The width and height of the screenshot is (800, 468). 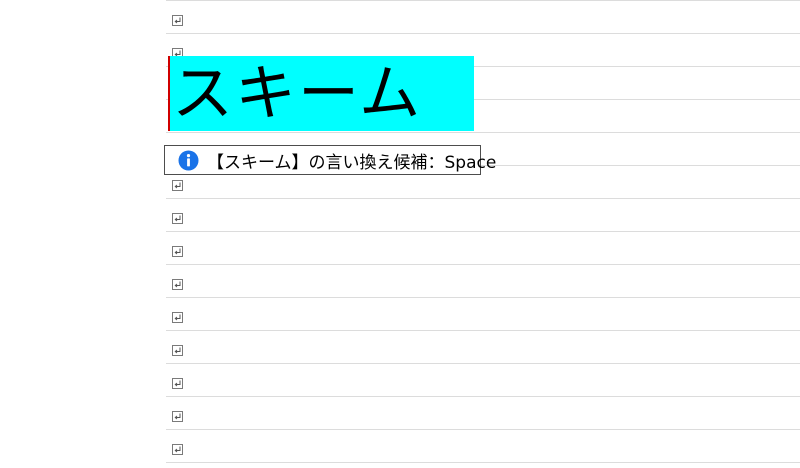 What do you see at coordinates (321, 93) in the screenshot?
I see `highlighted-word: スキーム` at bounding box center [321, 93].